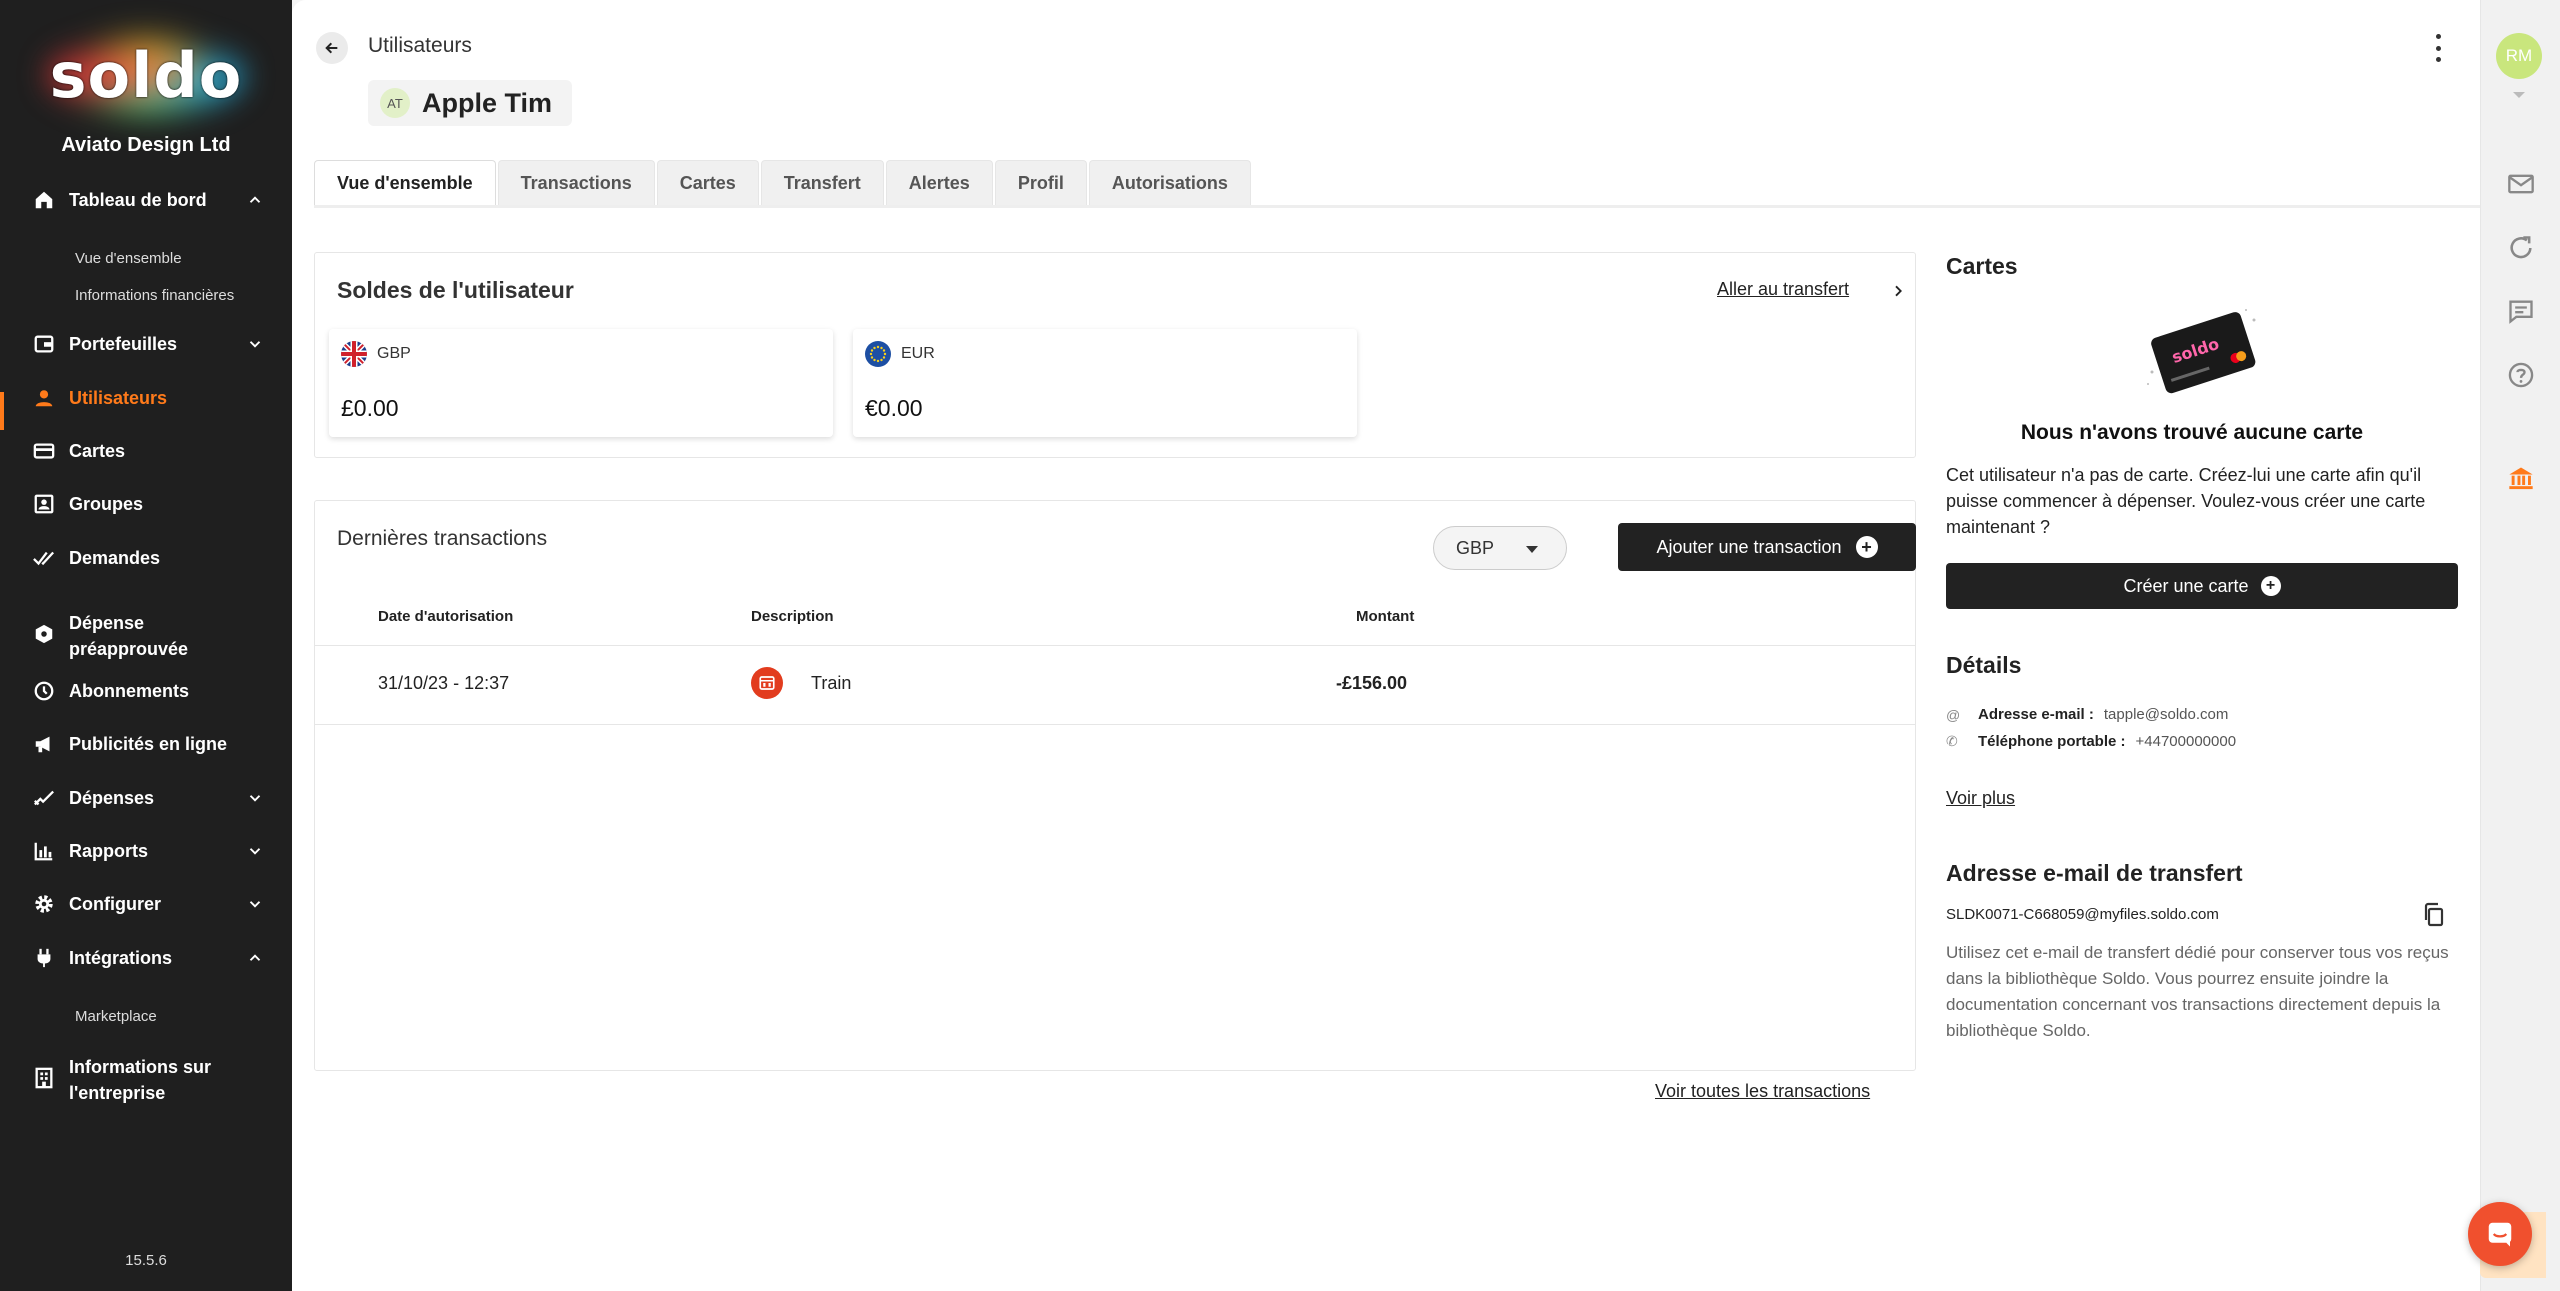 The image size is (2560, 1291). Describe the element at coordinates (1500, 548) in the screenshot. I see `currency-select: GBP` at that location.